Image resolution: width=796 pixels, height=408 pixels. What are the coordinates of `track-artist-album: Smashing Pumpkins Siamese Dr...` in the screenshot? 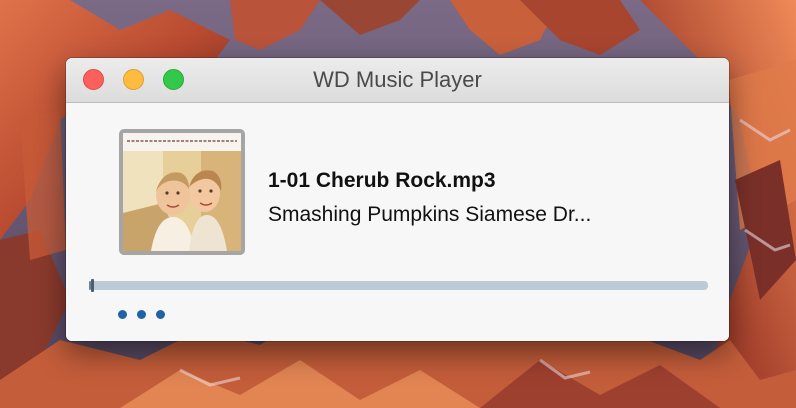 It's located at (430, 214).